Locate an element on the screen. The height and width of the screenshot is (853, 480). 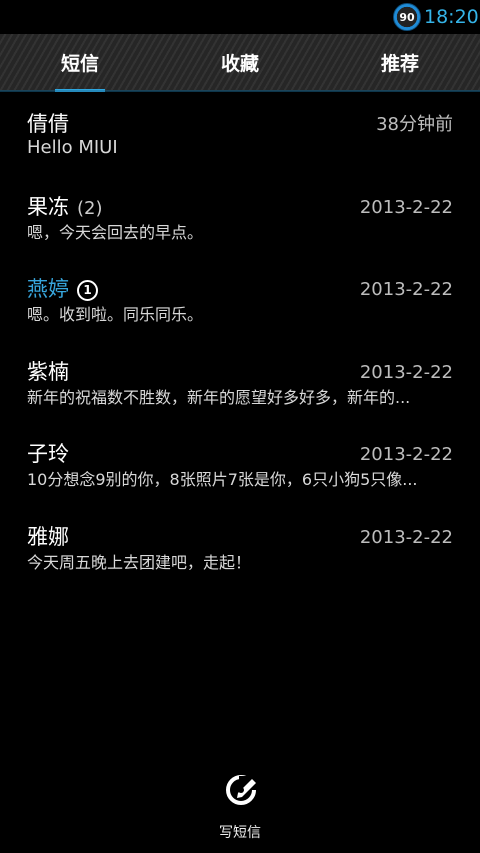
tab-favorites: 收藏 is located at coordinates (240, 62).